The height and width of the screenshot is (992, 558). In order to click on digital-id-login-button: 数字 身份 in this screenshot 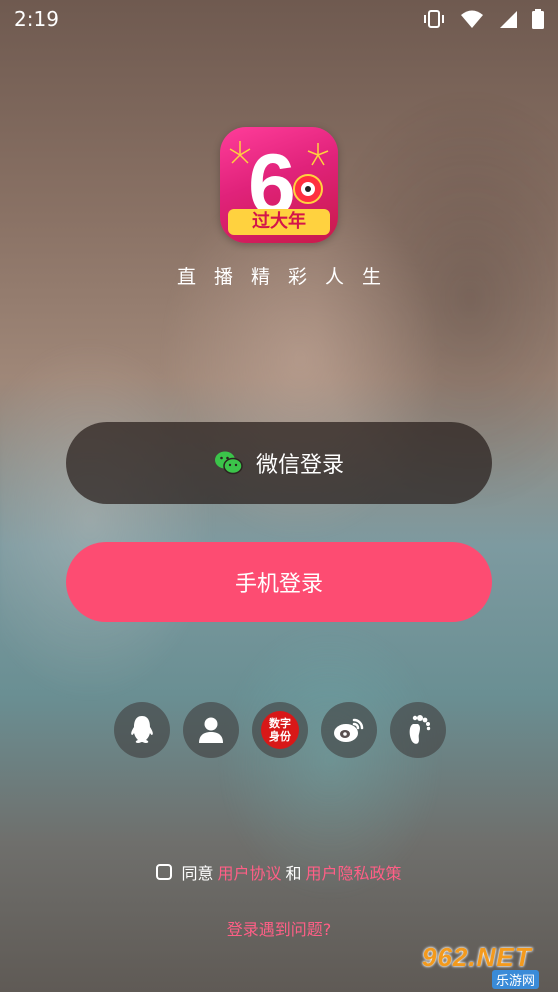, I will do `click(280, 730)`.